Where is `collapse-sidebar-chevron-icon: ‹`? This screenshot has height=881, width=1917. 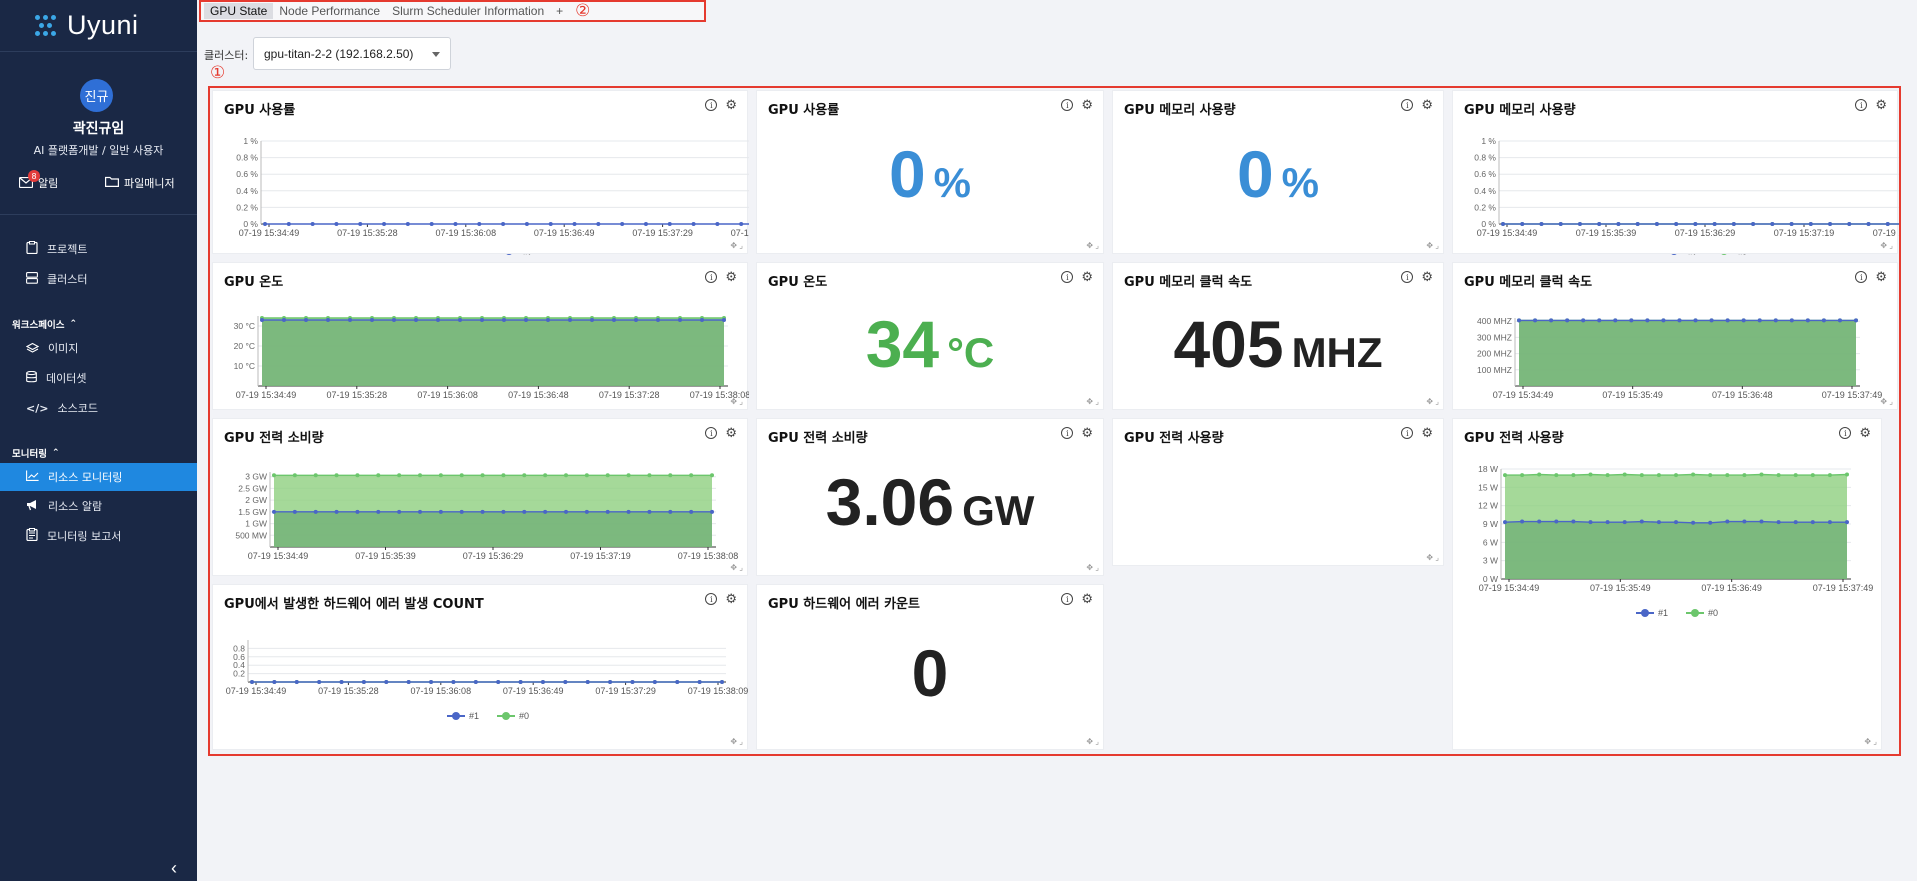
collapse-sidebar-chevron-icon: ‹ is located at coordinates (174, 868).